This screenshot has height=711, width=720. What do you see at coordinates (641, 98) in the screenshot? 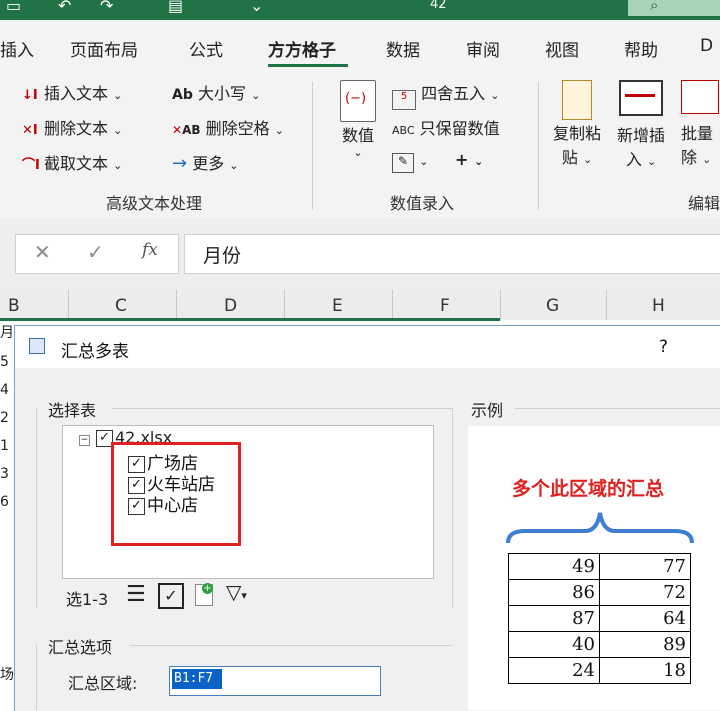
I see `insert-rows-icon` at bounding box center [641, 98].